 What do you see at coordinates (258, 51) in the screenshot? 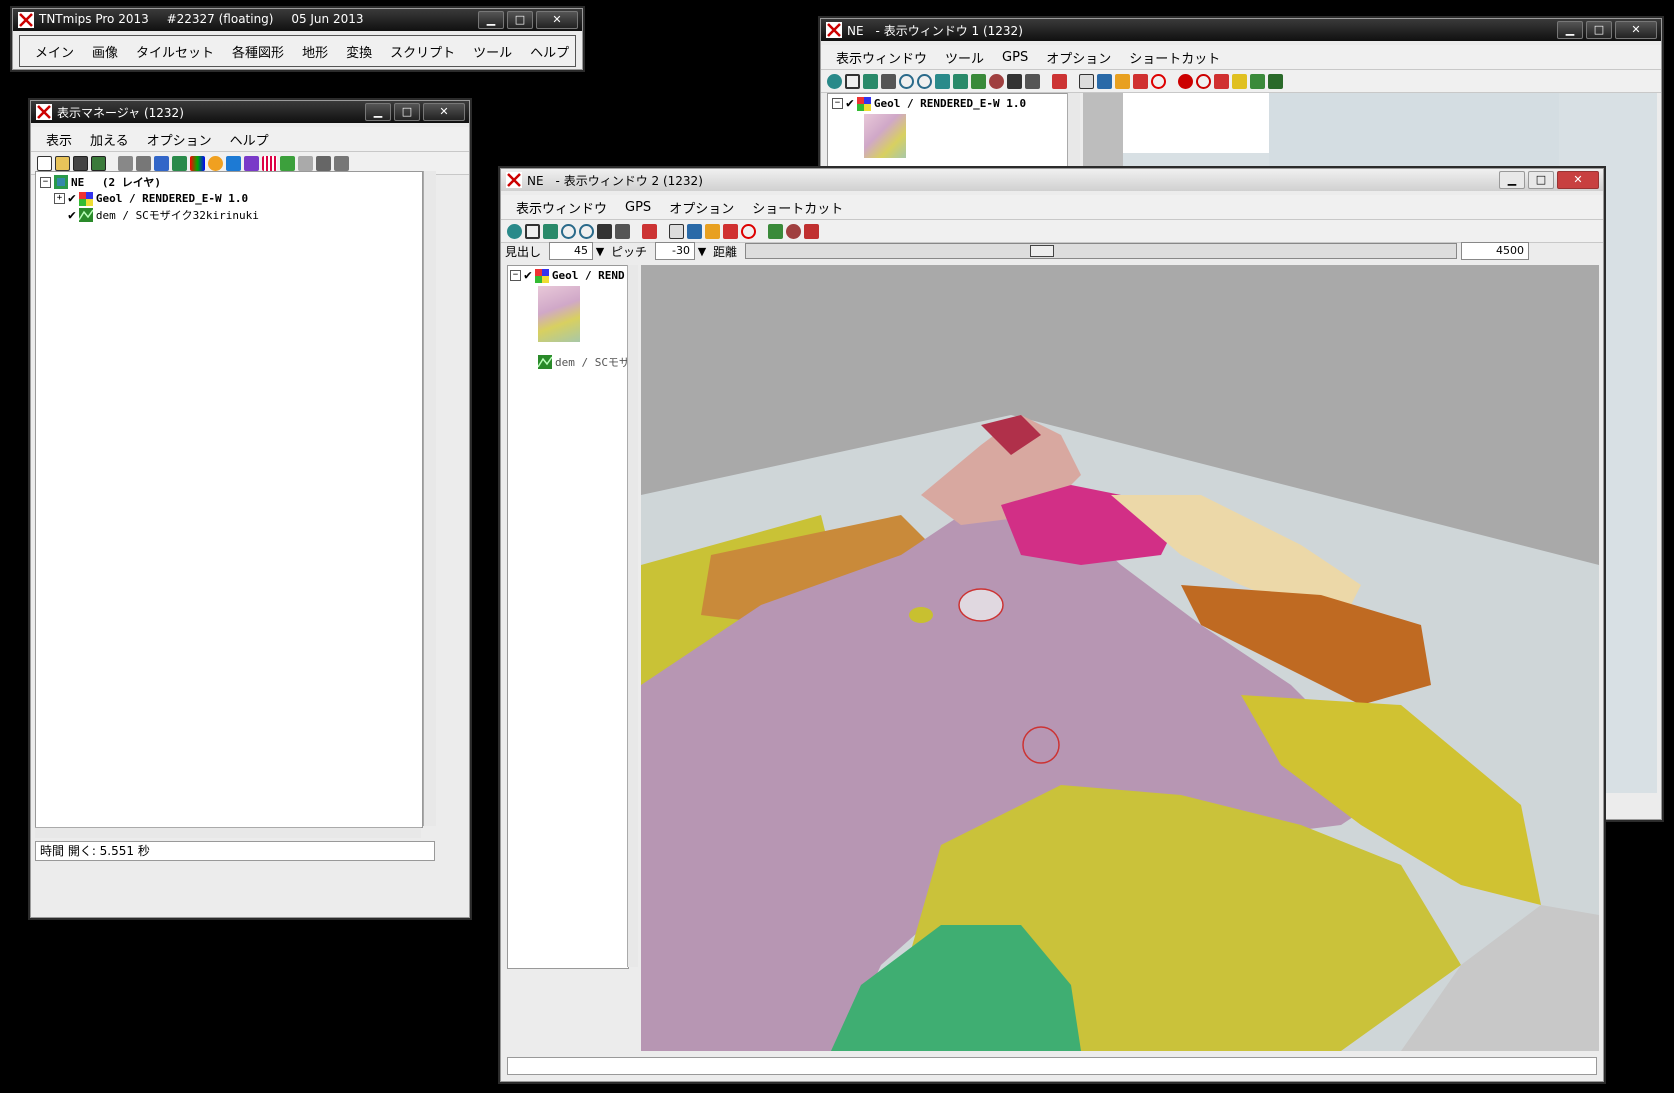
I see `menu-geometry: 各種図形` at bounding box center [258, 51].